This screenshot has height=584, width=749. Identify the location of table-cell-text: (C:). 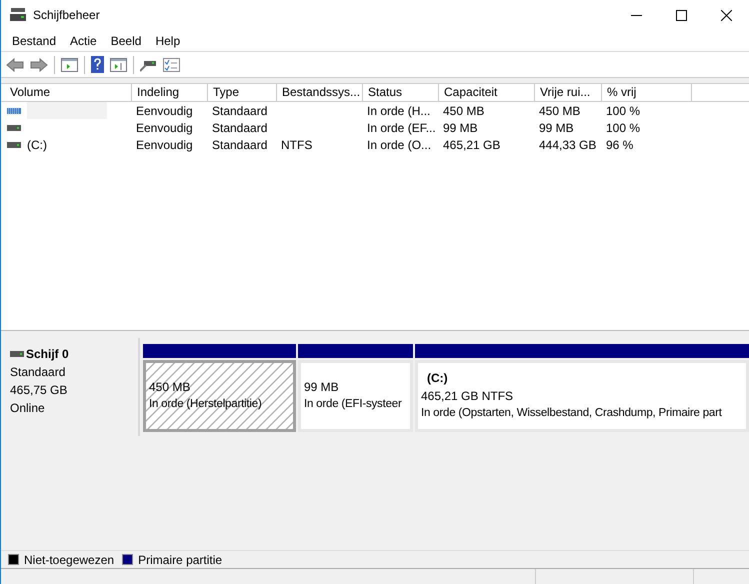
(37, 145).